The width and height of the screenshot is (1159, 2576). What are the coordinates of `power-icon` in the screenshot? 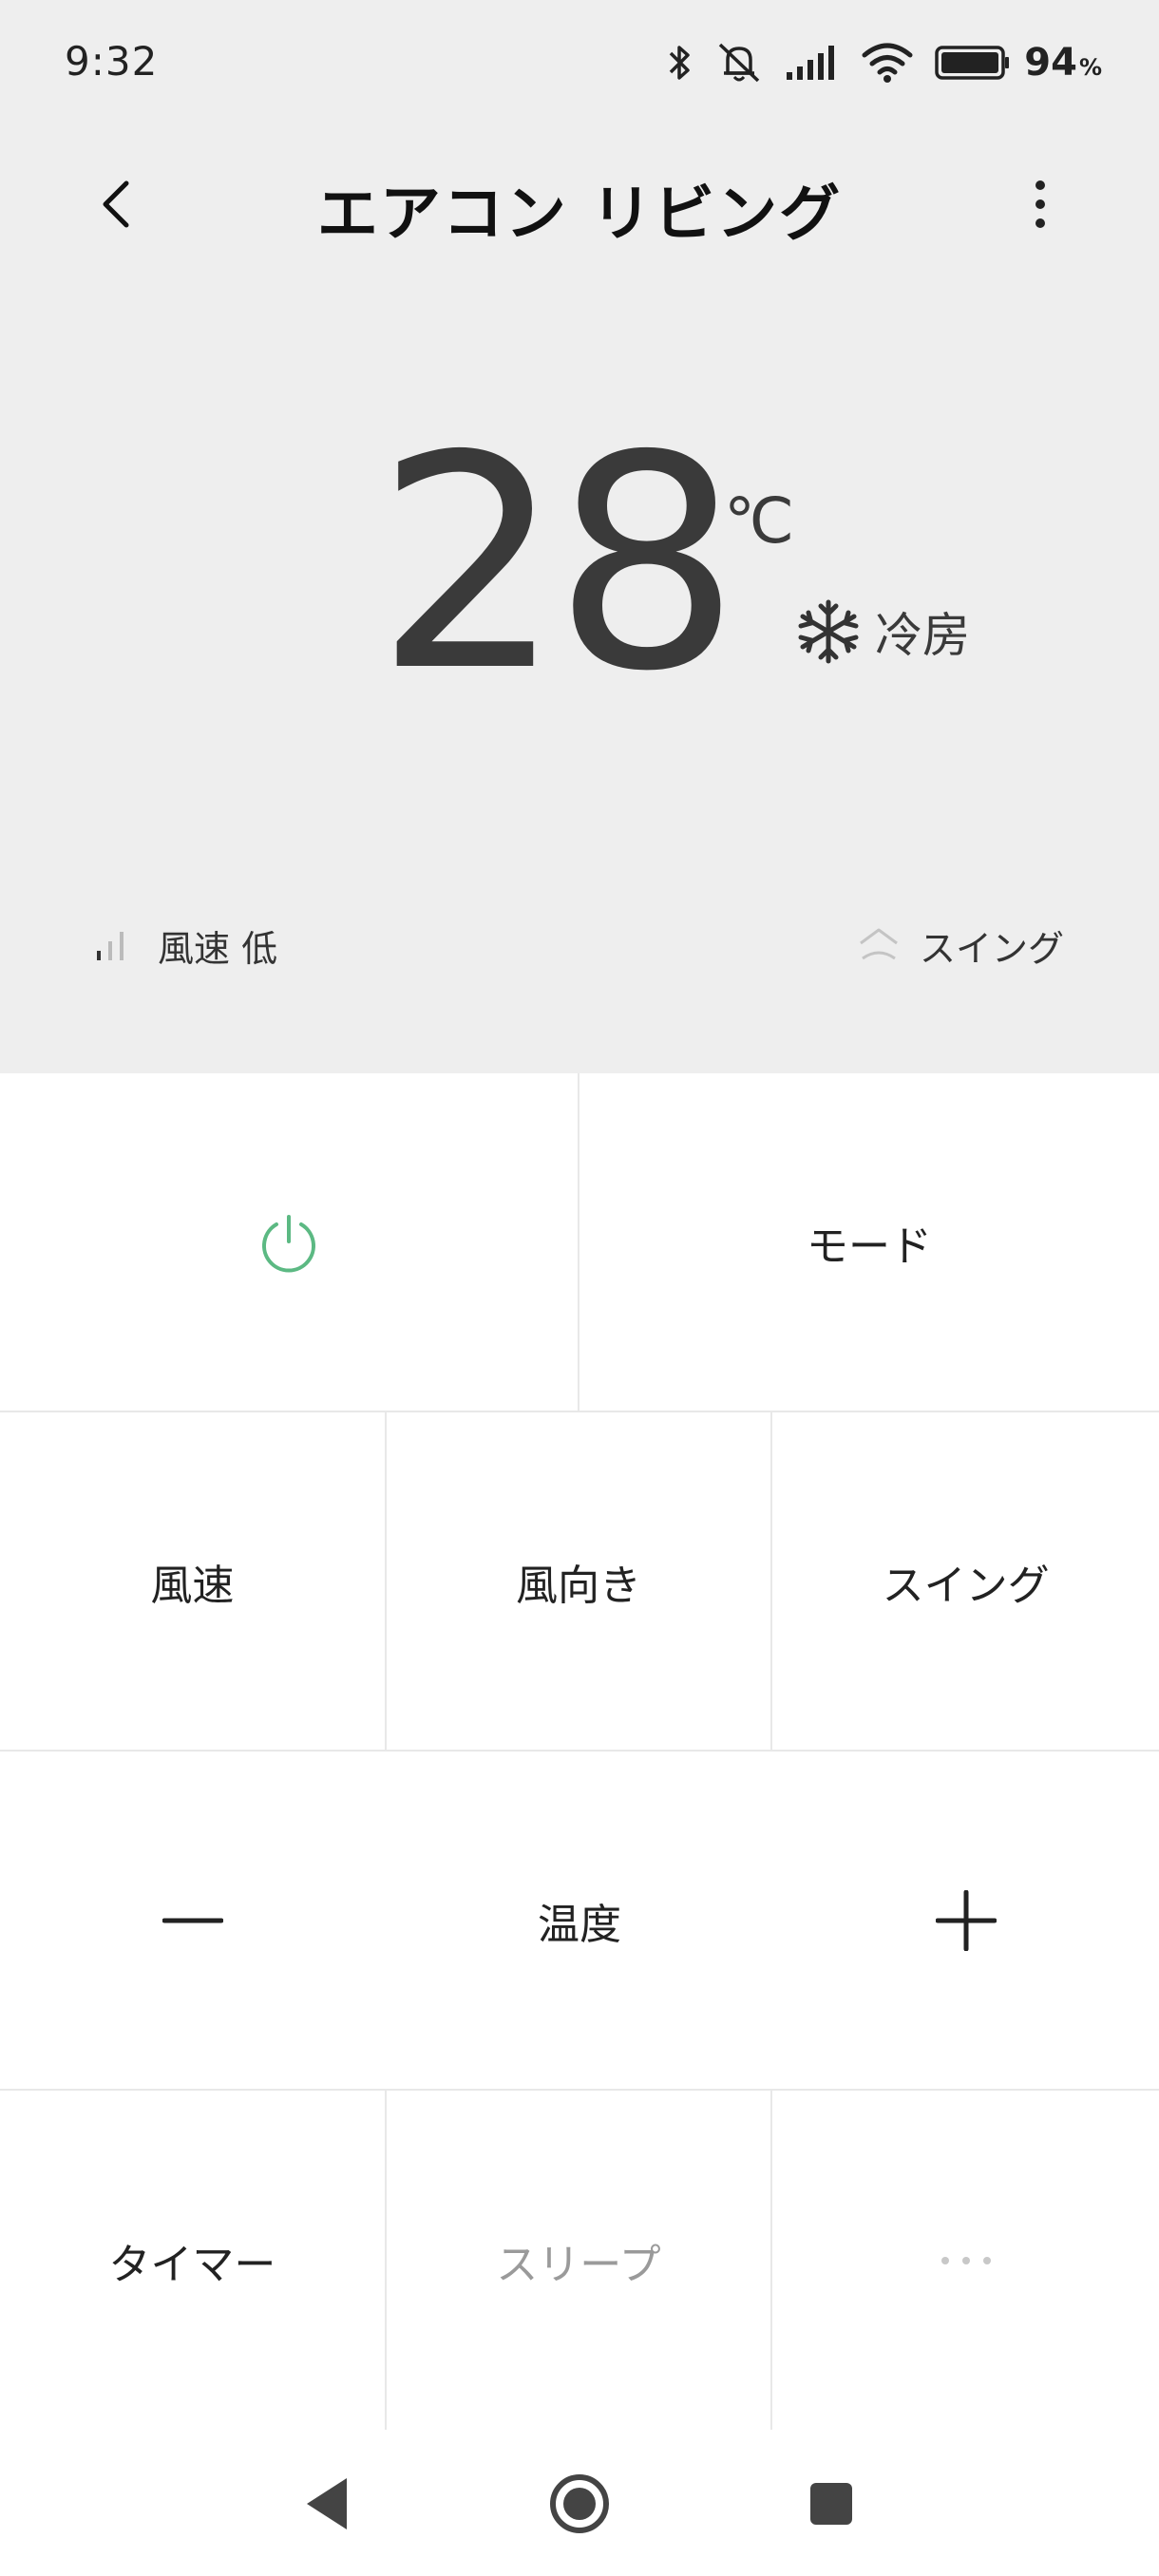 It's located at (288, 1243).